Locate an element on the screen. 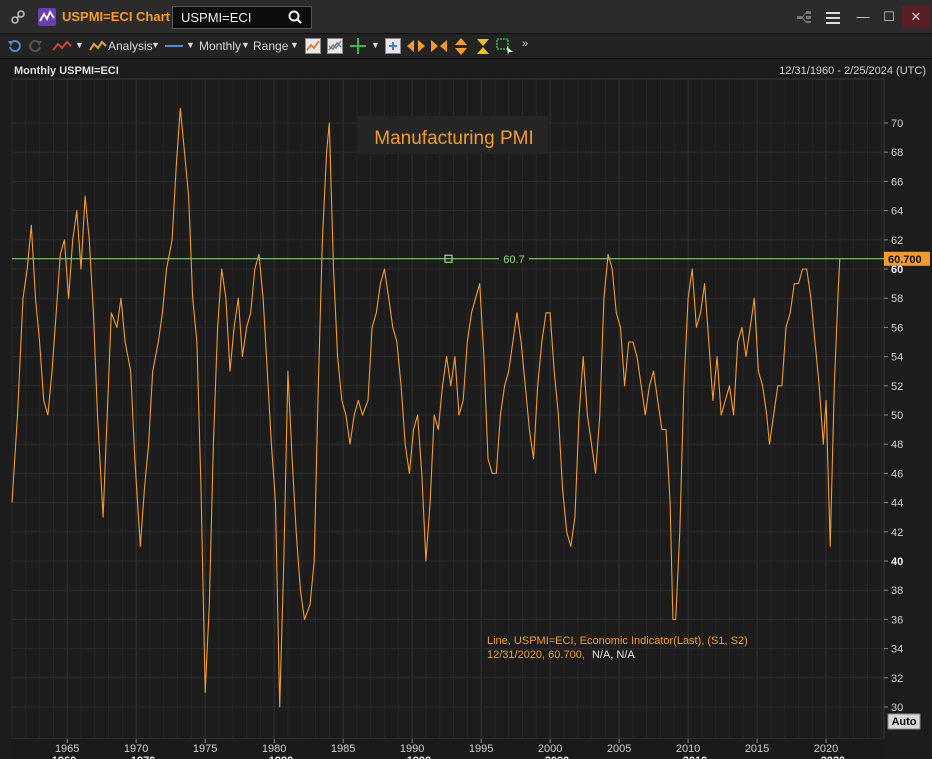 This screenshot has height=759, width=932. select-region-icon is located at coordinates (505, 46).